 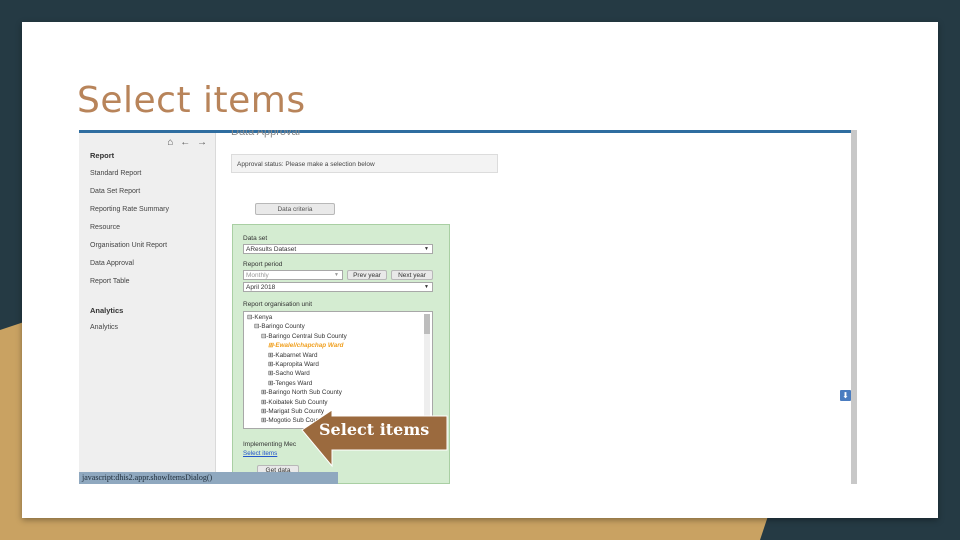 I want to click on callout-arrow, so click(x=374, y=438).